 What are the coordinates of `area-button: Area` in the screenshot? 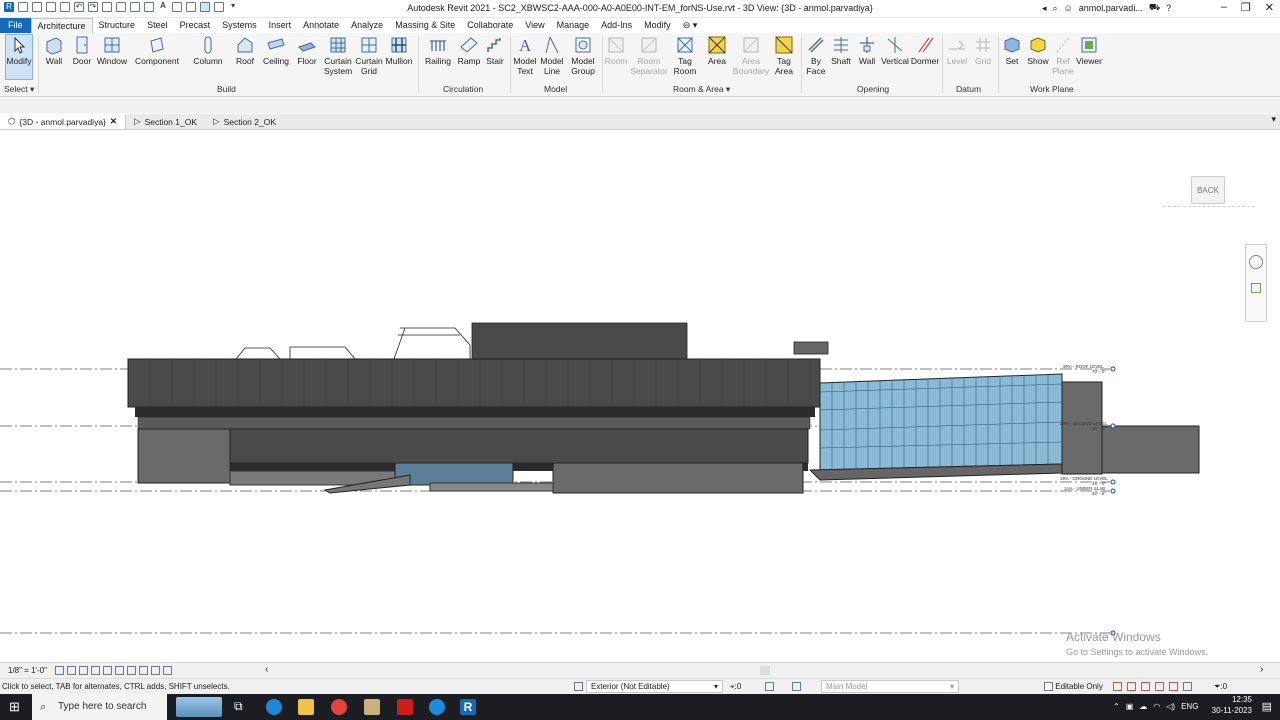 It's located at (717, 51).